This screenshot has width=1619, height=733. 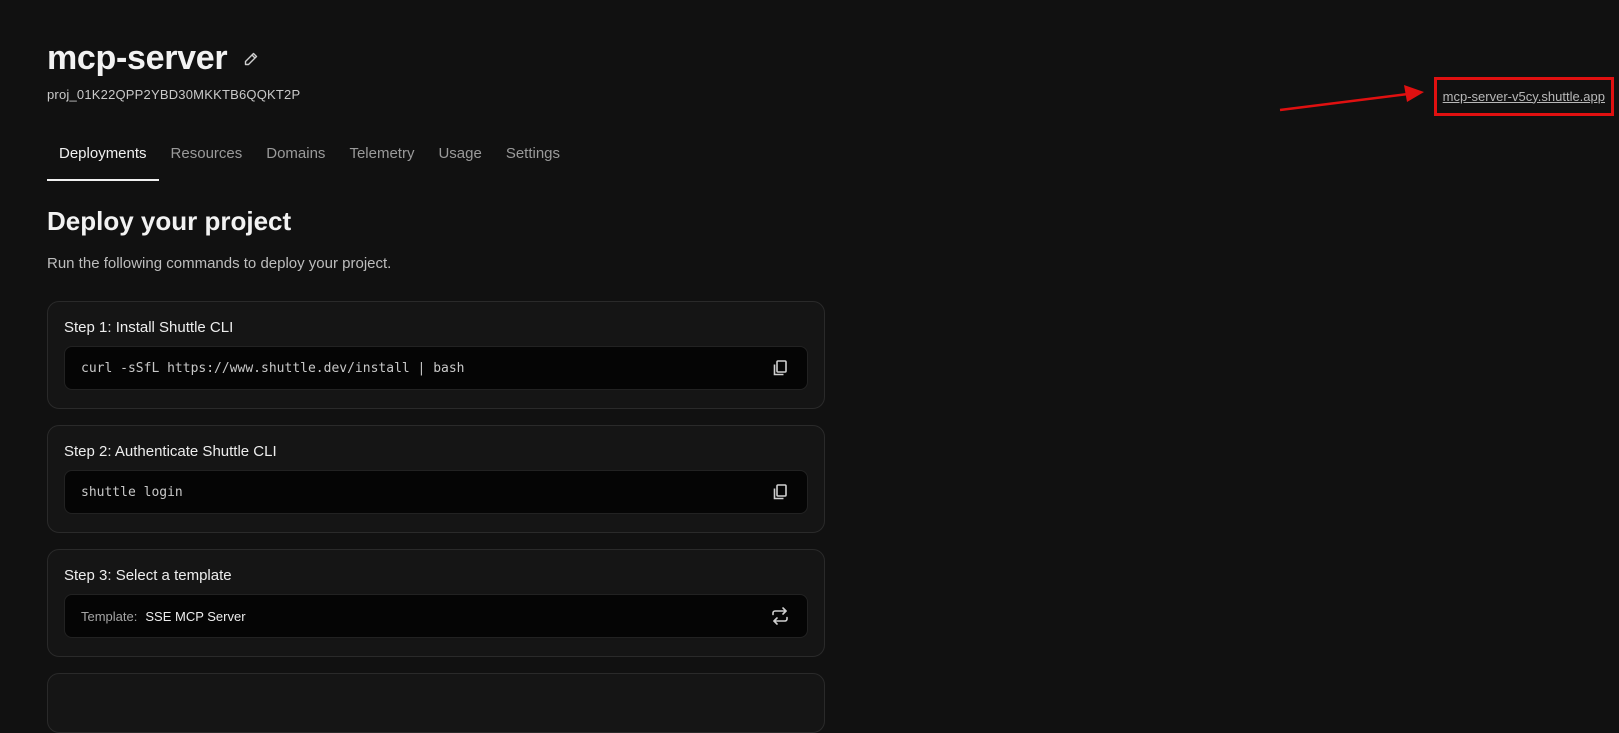 I want to click on command-box: shuttle login, so click(x=436, y=492).